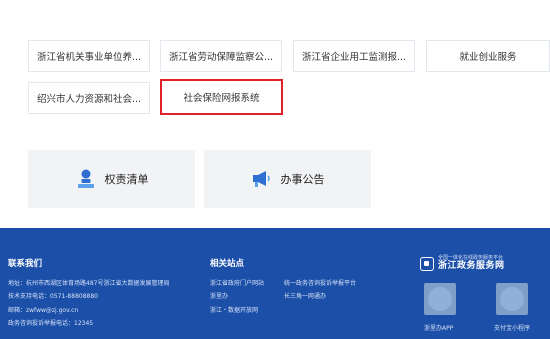 The height and width of the screenshot is (339, 550). I want to click on megaphone-icon, so click(262, 179).